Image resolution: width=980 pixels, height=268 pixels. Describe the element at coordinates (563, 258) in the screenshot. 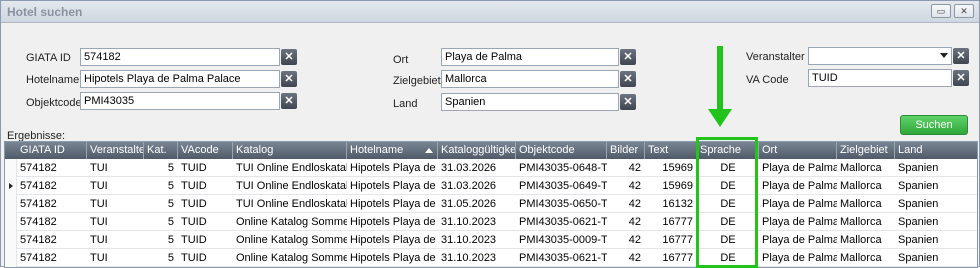

I see `table-cell: PMI43035-0621-TS` at that location.